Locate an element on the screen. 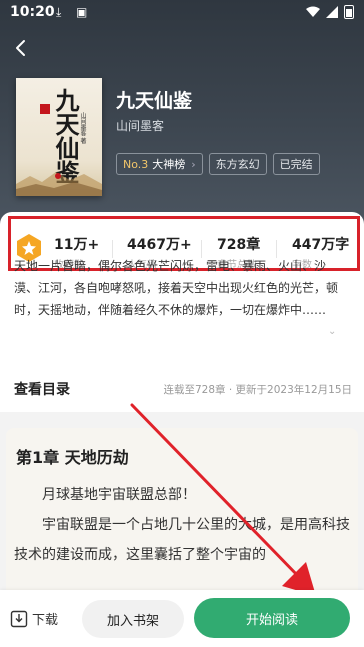  rank-prefix: No.3 is located at coordinates (136, 164).